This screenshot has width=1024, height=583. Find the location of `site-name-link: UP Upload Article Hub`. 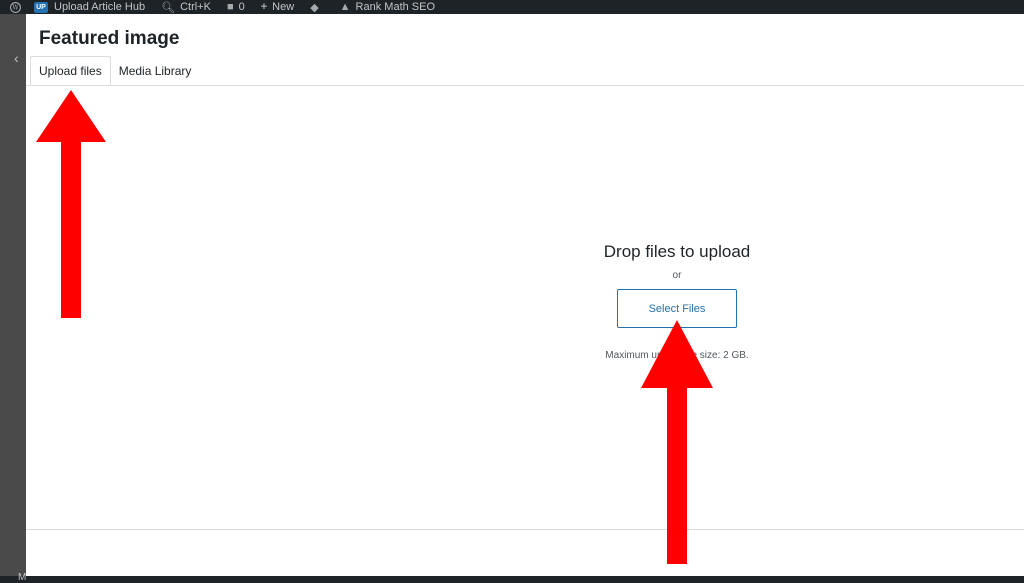

site-name-link: UP Upload Article Hub is located at coordinates (89, 7).